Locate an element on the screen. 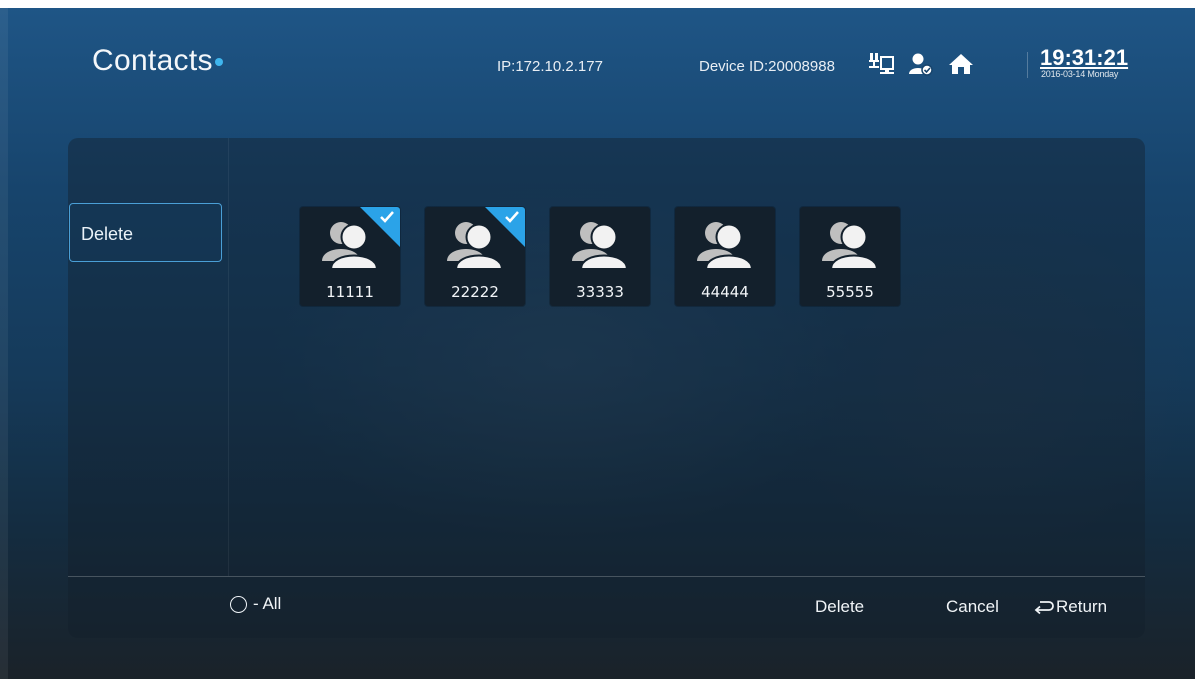  select-all-toggle: - All is located at coordinates (255, 604).